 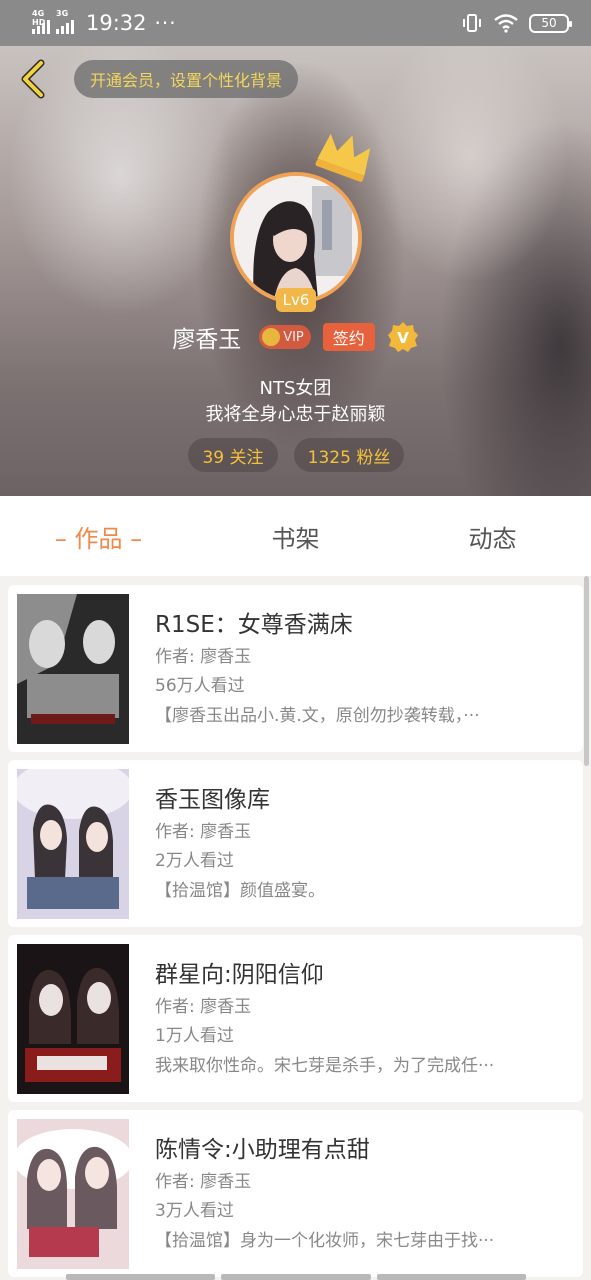 I want to click on profile-tabs: – 作品 – 书架 动态, so click(x=295, y=536).